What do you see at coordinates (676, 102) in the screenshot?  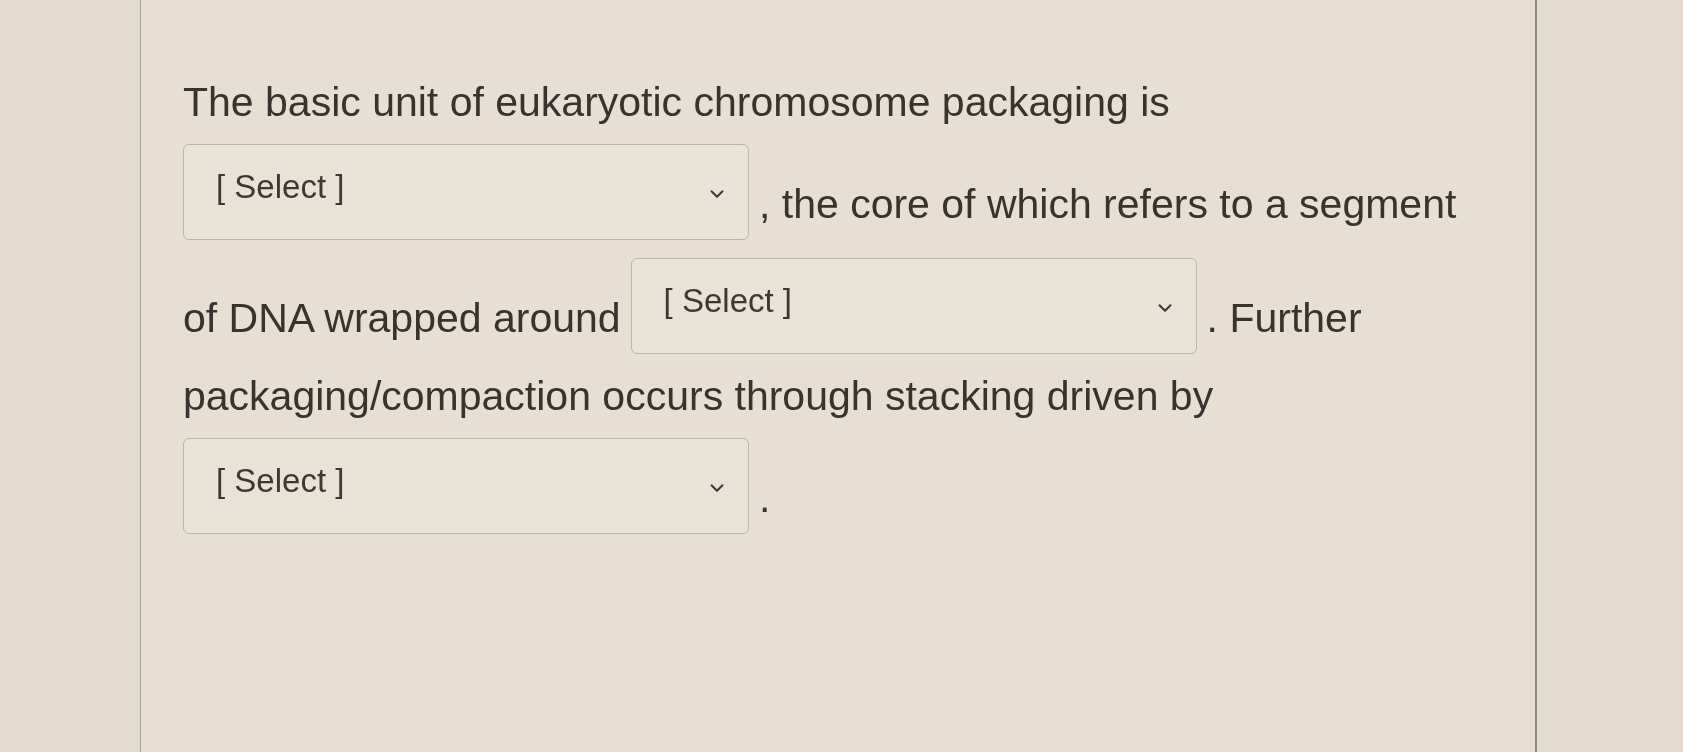 I see `question-text: The basic unit of eukaryotic chromosome packaging is` at bounding box center [676, 102].